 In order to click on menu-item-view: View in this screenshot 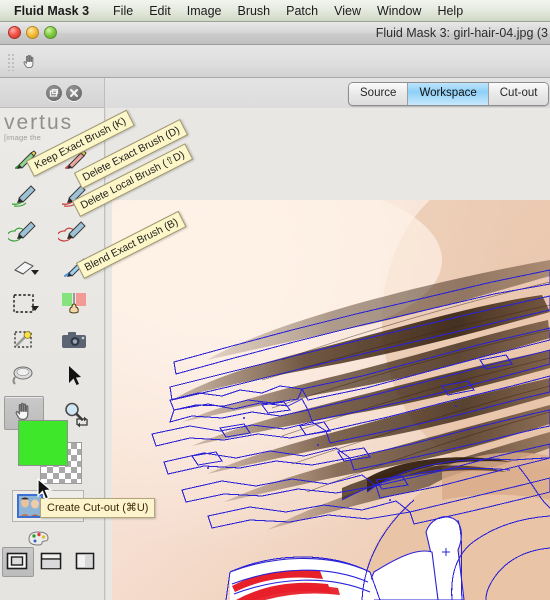, I will do `click(347, 11)`.